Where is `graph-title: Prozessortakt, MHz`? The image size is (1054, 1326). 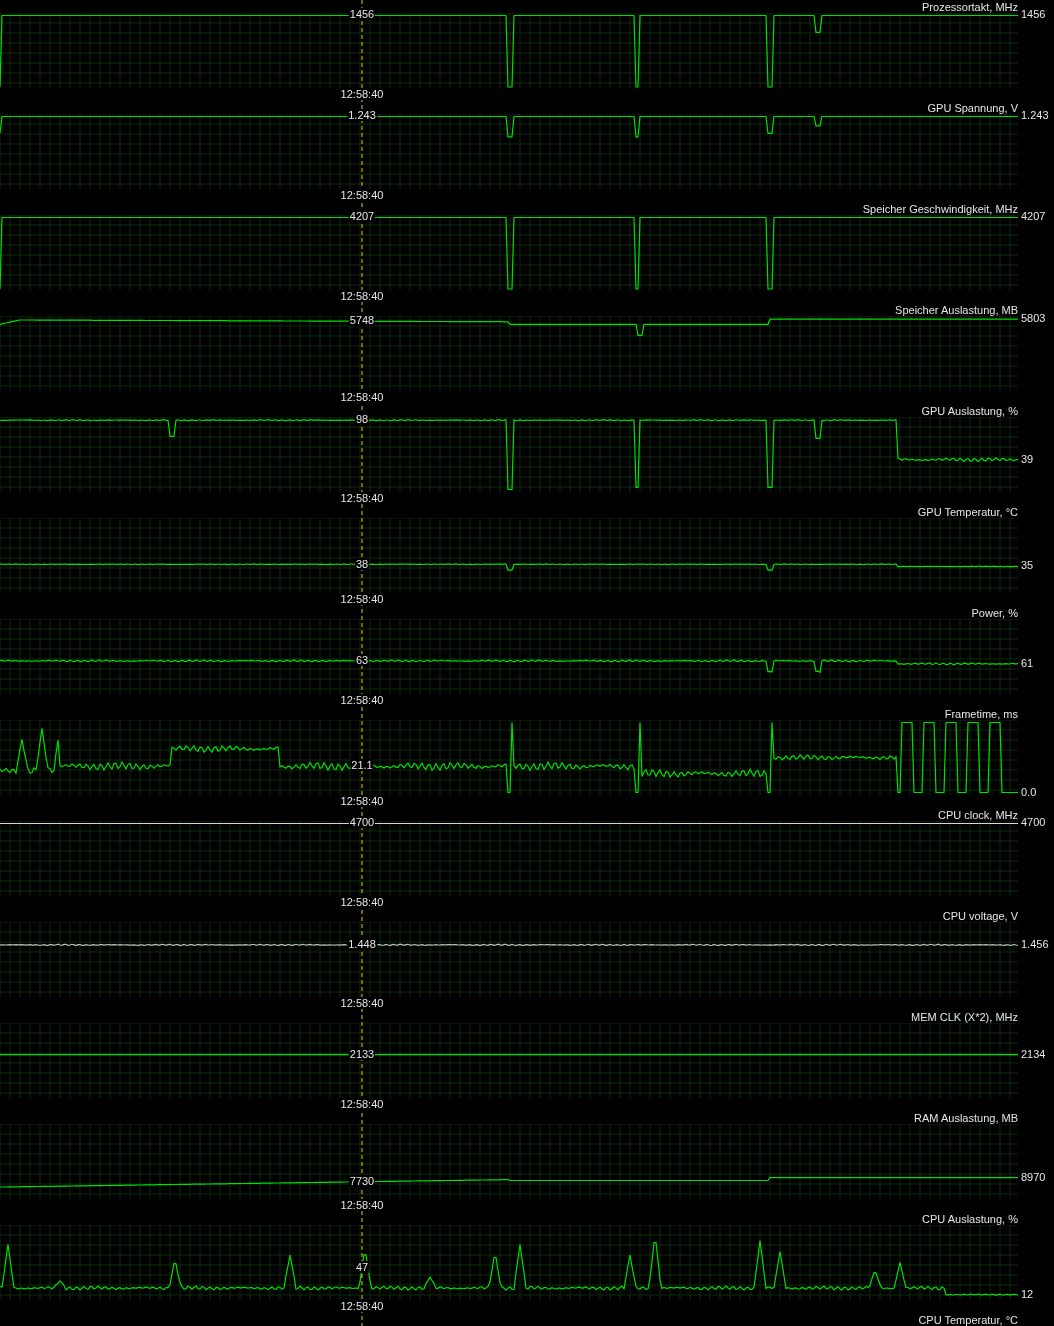
graph-title: Prozessortakt, MHz is located at coordinates (970, 6).